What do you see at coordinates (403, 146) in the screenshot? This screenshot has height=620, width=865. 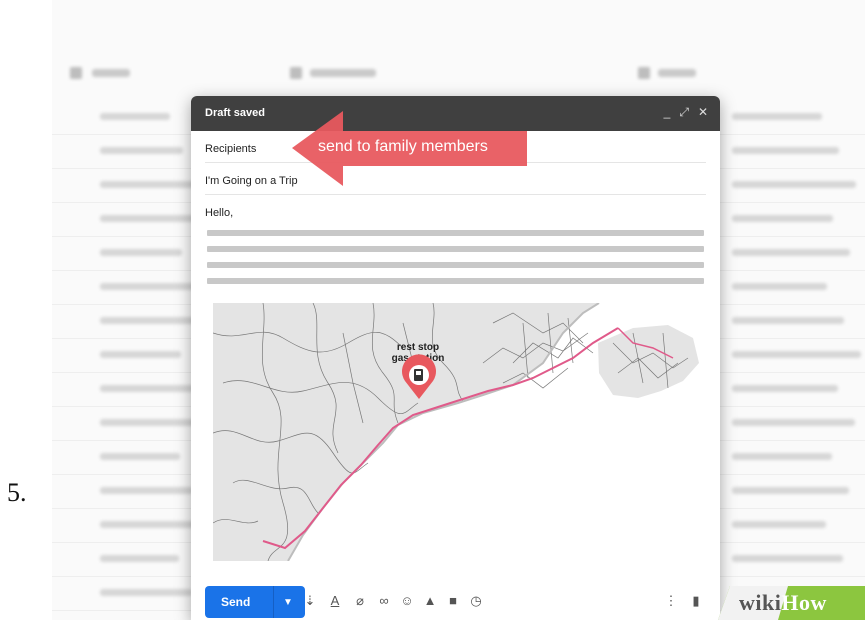 I see `annotation-label: send to family members` at bounding box center [403, 146].